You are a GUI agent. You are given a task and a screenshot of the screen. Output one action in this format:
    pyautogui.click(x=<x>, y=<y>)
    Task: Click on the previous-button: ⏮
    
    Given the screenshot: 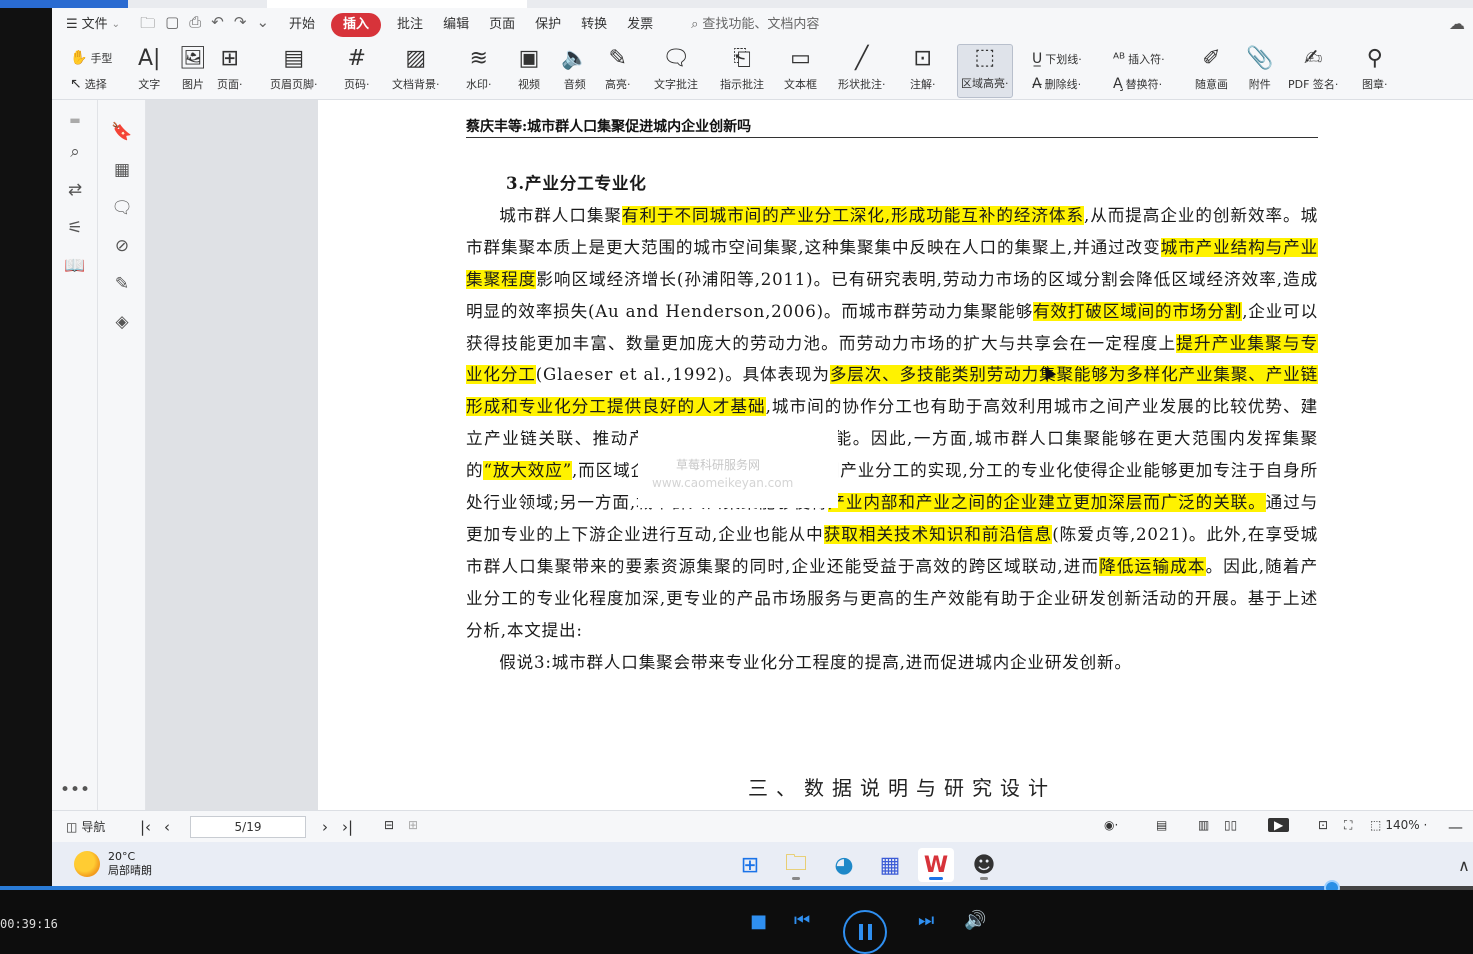 What is the action you would take?
    pyautogui.click(x=802, y=920)
    